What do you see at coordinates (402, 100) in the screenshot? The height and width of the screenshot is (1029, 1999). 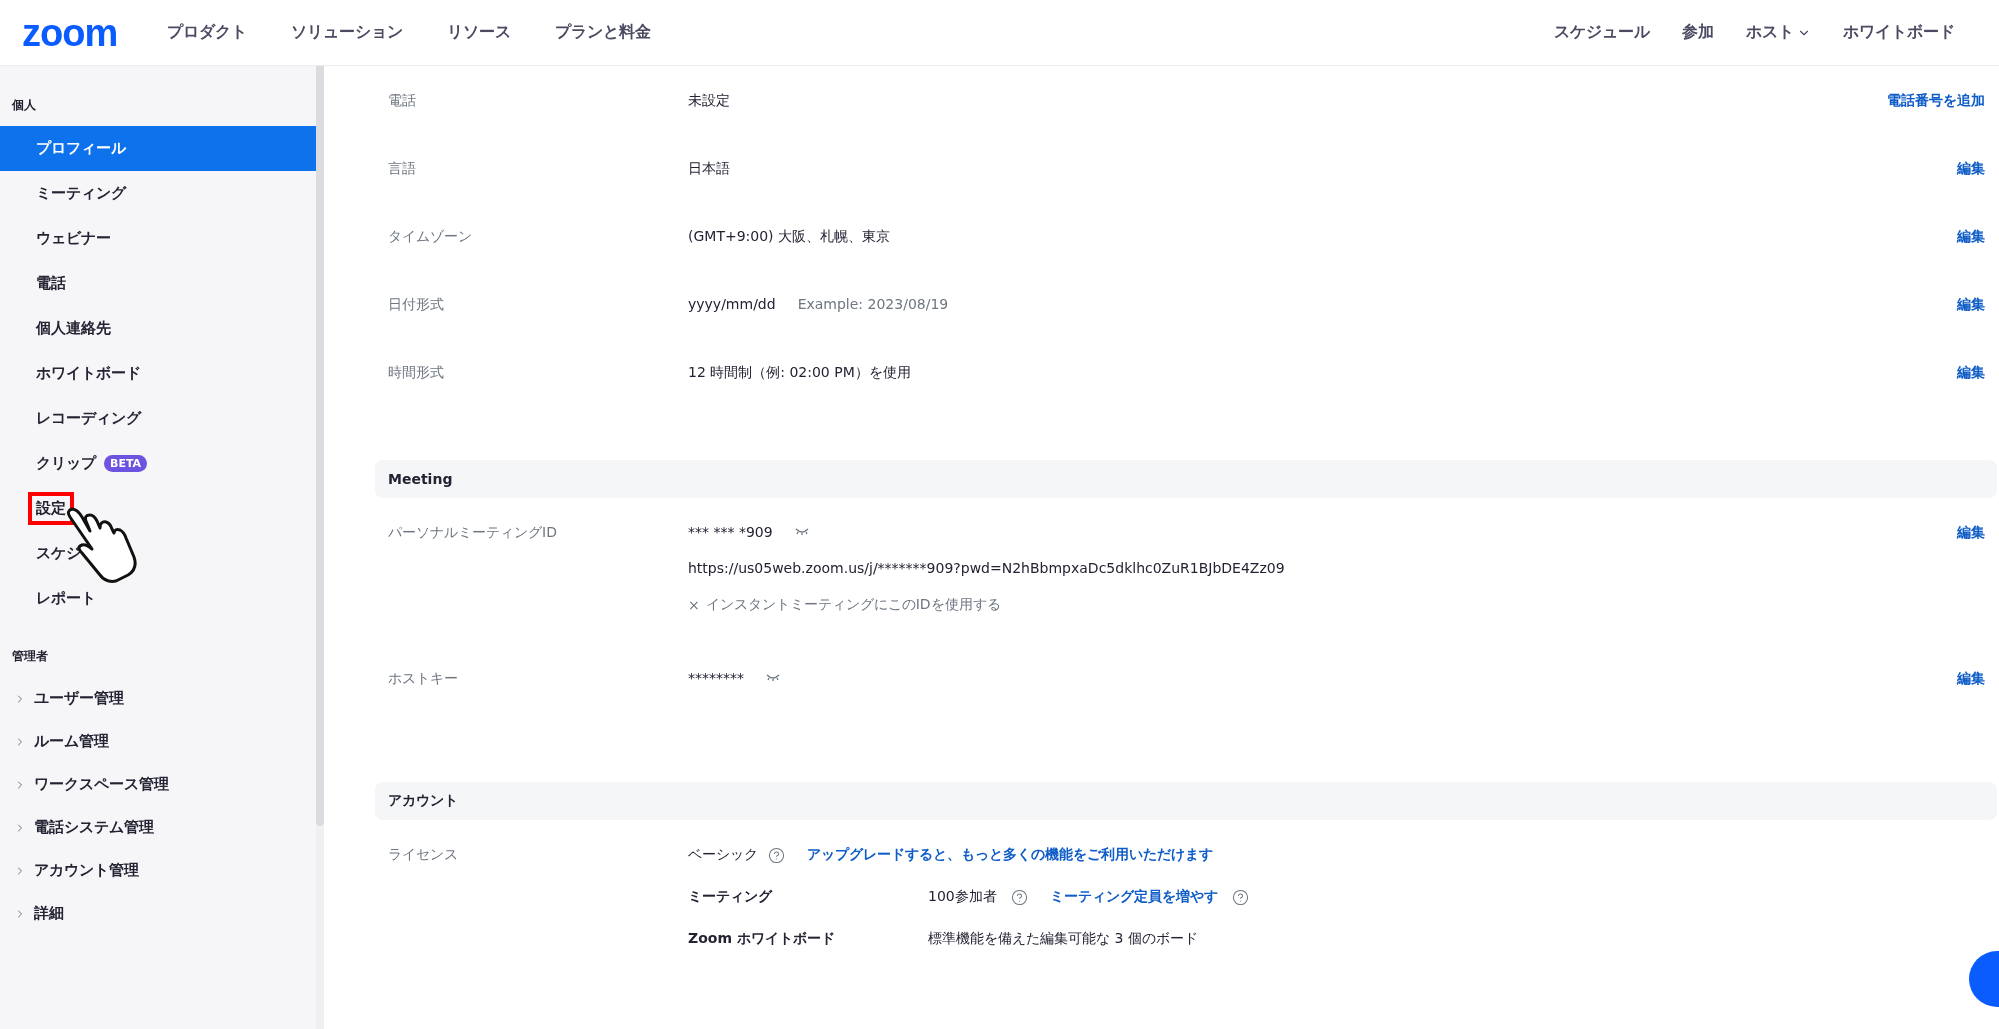 I see `field-label: 電話` at bounding box center [402, 100].